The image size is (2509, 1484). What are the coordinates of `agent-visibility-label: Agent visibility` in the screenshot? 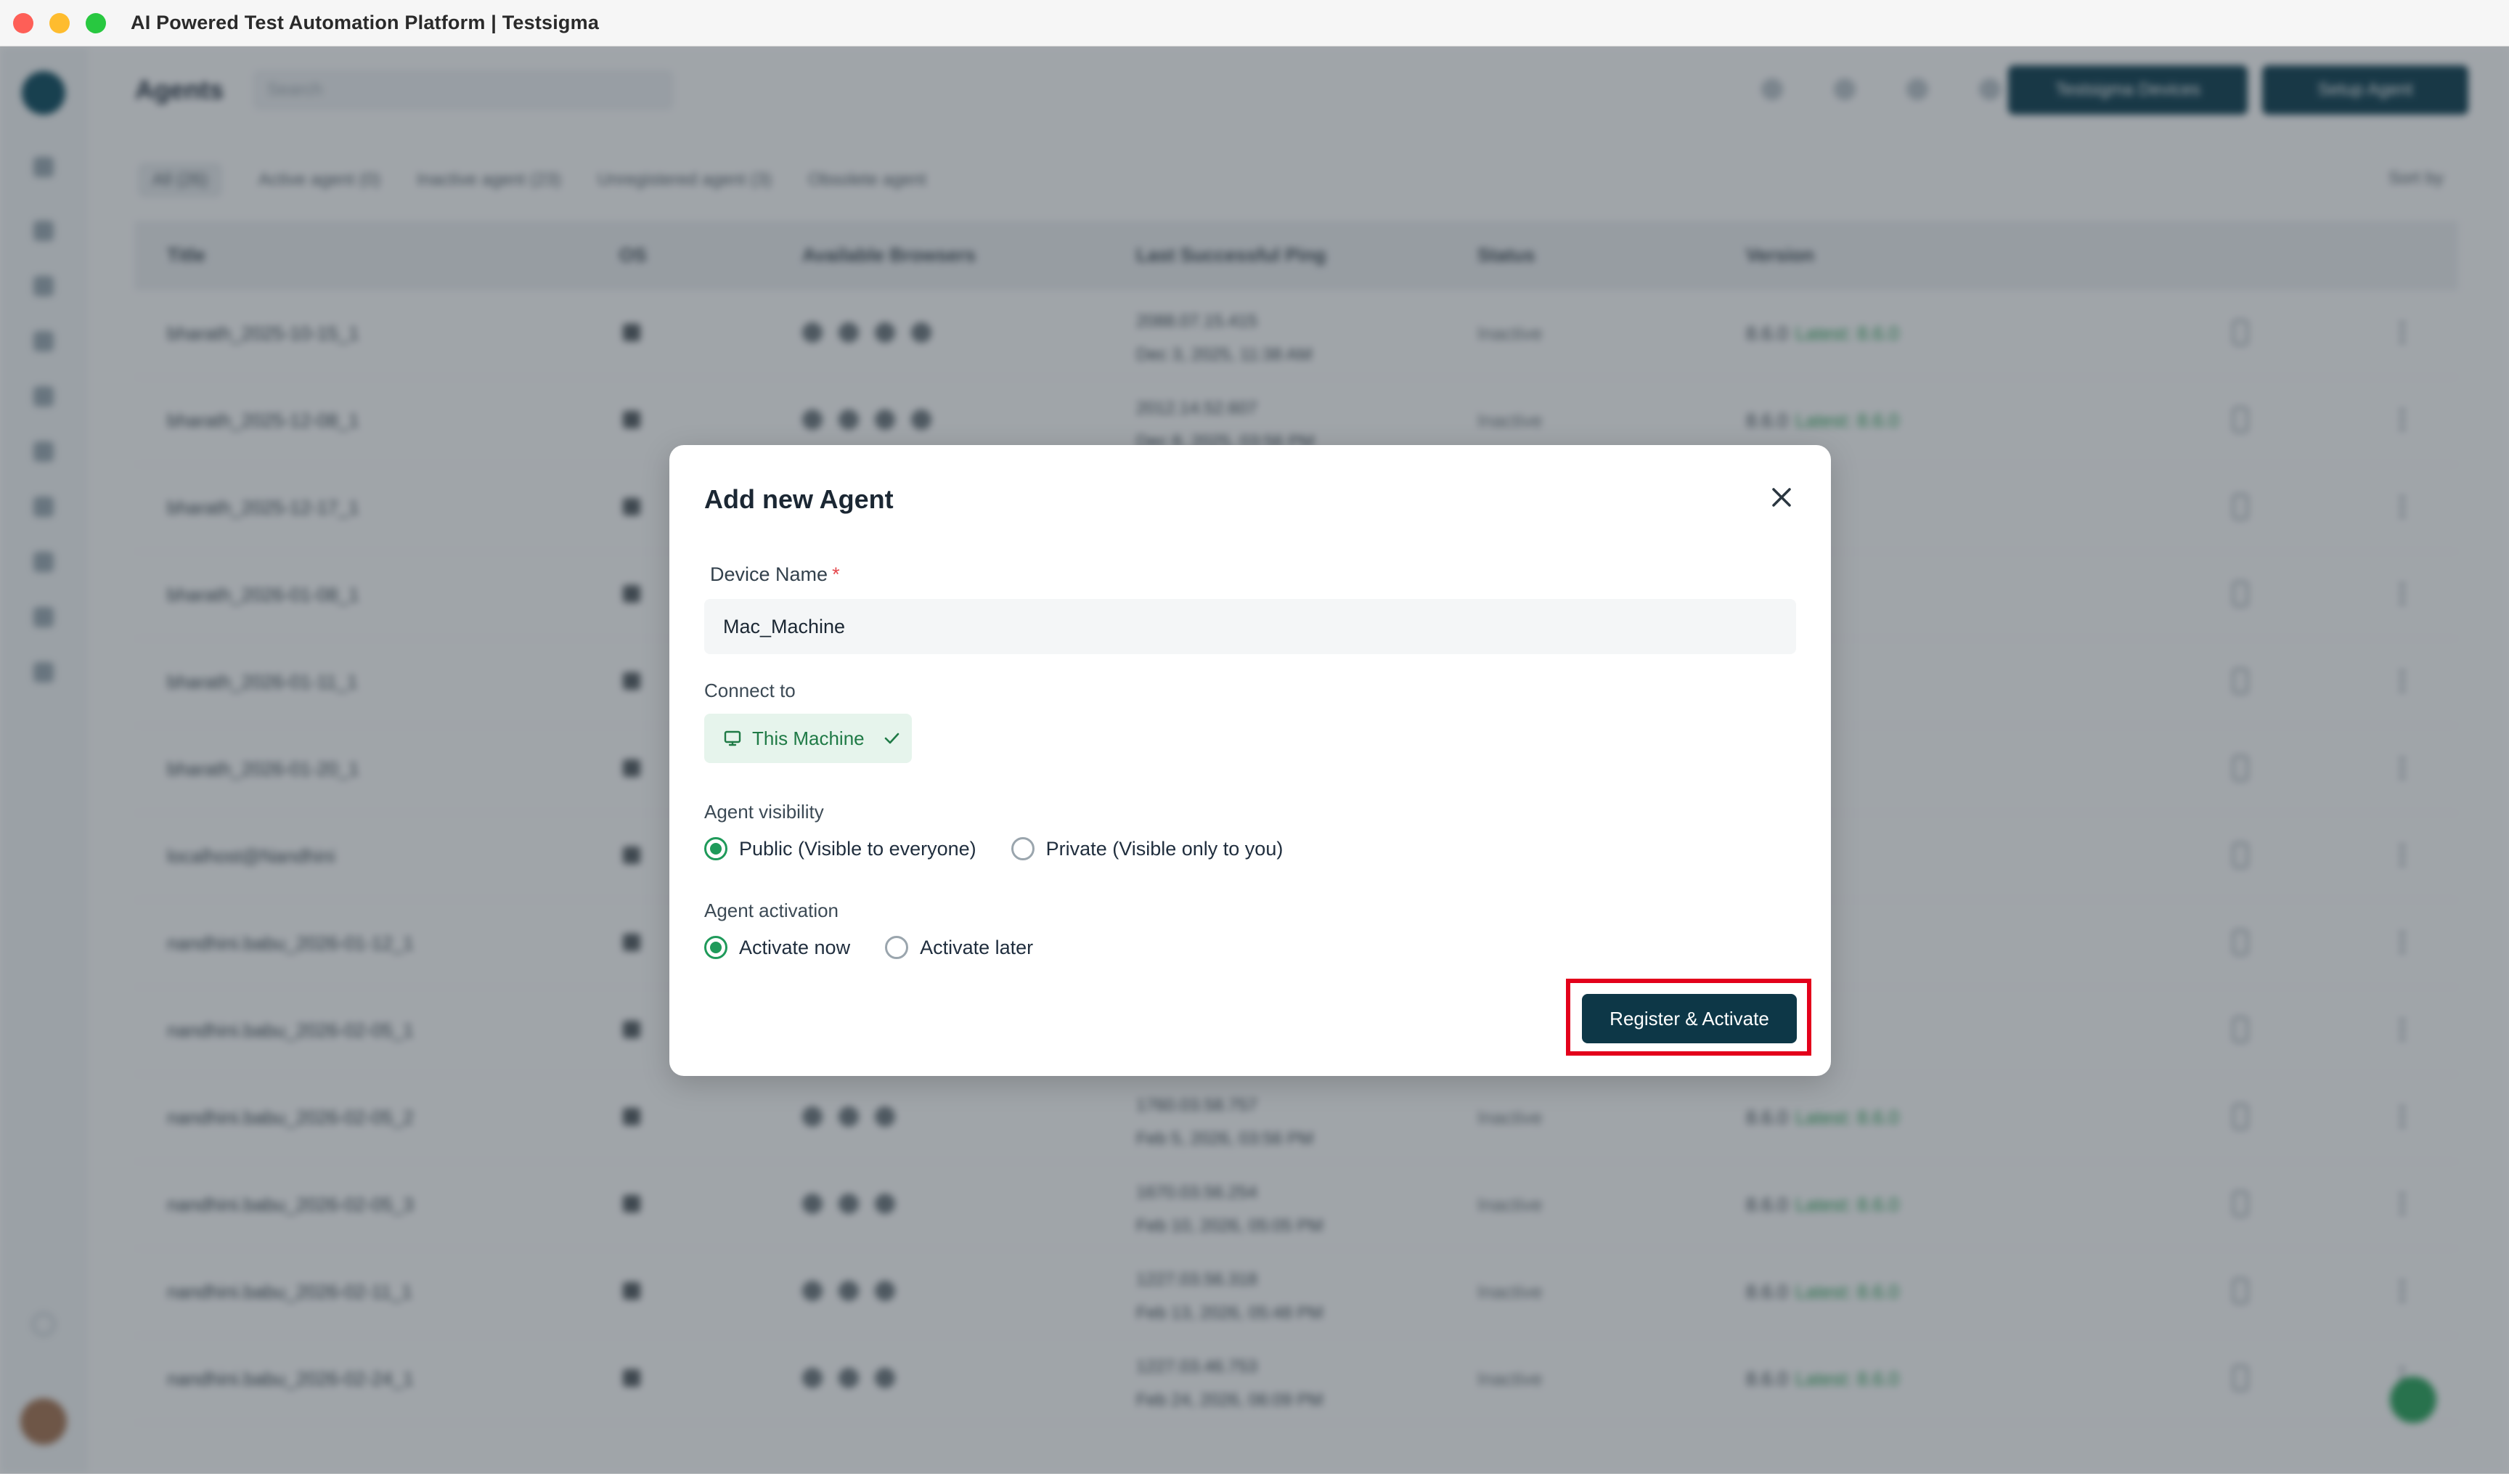 It's located at (764, 812).